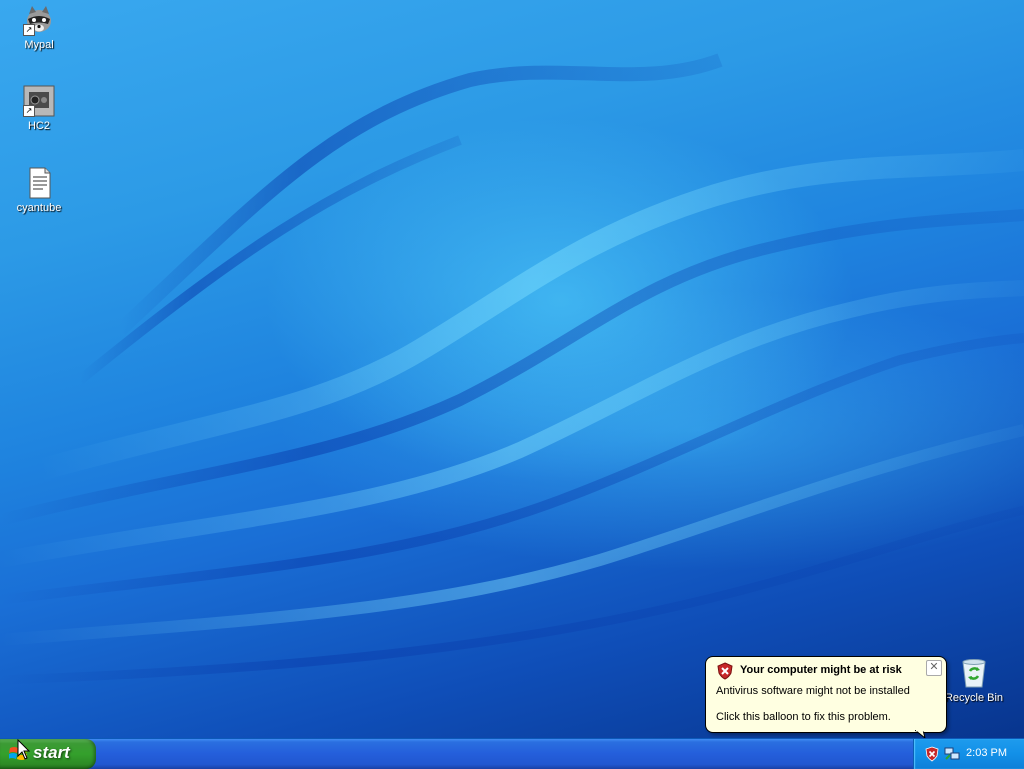  Describe the element at coordinates (952, 754) in the screenshot. I see `network-icon` at that location.